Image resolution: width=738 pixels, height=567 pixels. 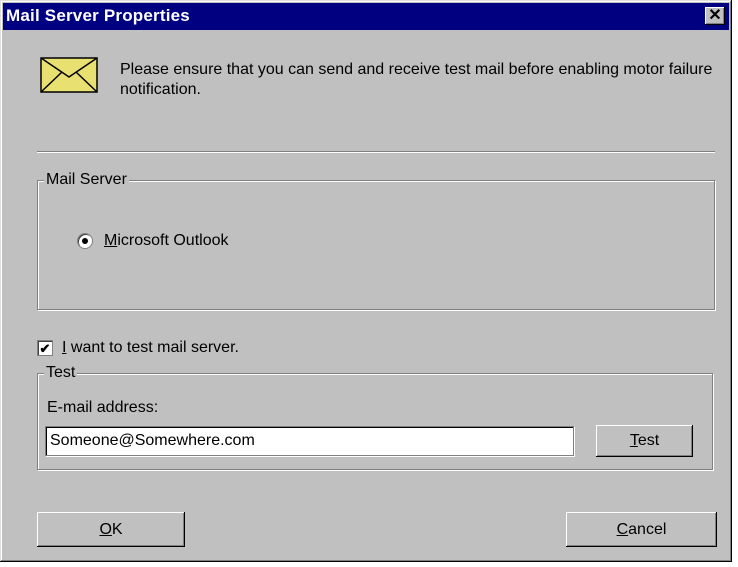 What do you see at coordinates (69, 75) in the screenshot?
I see `envelope-icon` at bounding box center [69, 75].